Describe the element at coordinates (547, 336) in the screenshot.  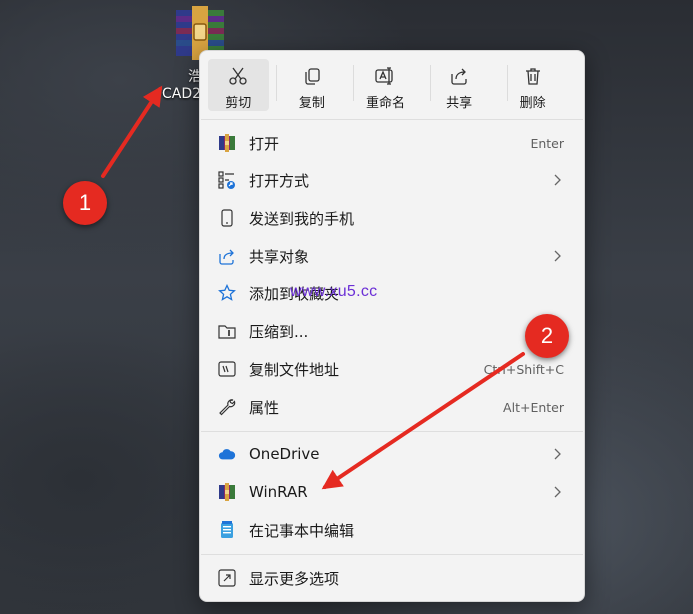
I see `annotation-badge-2: 2` at that location.